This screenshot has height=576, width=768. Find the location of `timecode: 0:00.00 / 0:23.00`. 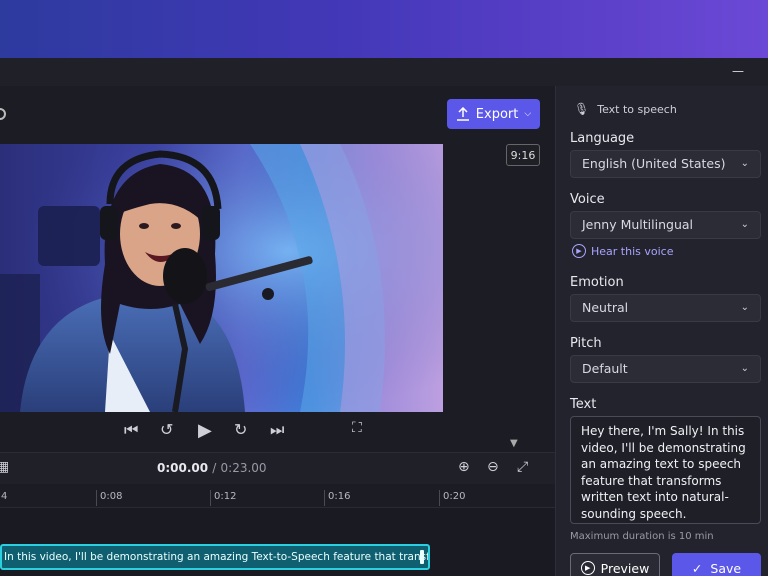

timecode: 0:00.00 / 0:23.00 is located at coordinates (212, 468).